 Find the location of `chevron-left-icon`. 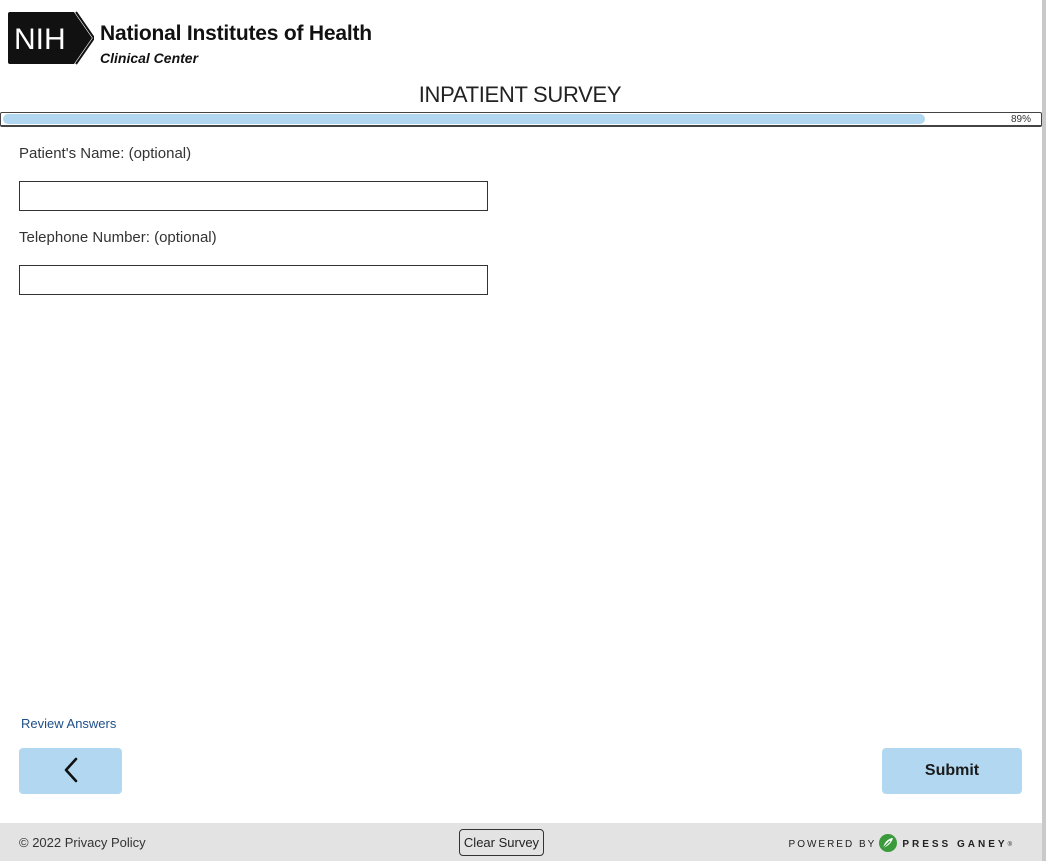

chevron-left-icon is located at coordinates (71, 771).